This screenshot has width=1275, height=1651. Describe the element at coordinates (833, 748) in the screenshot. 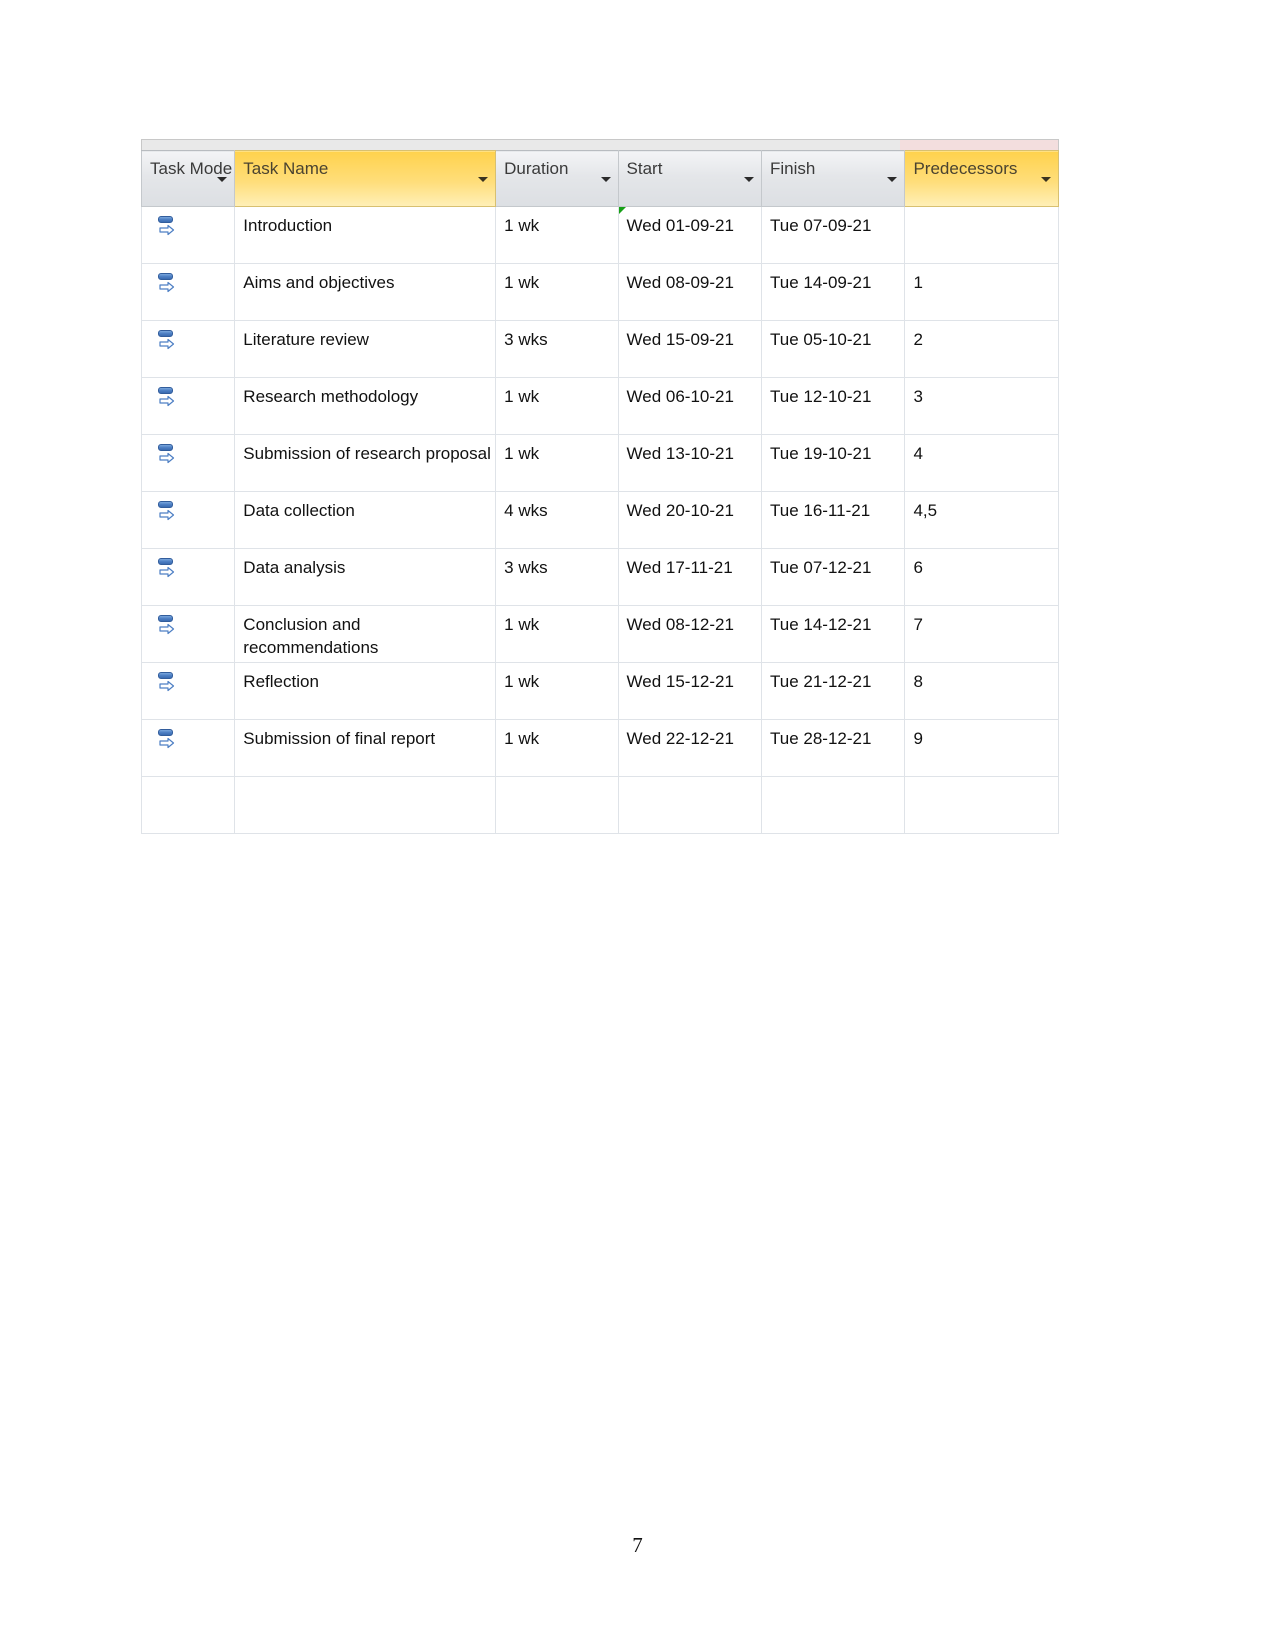

I see `cell-finish: Tue 28-12-21` at that location.